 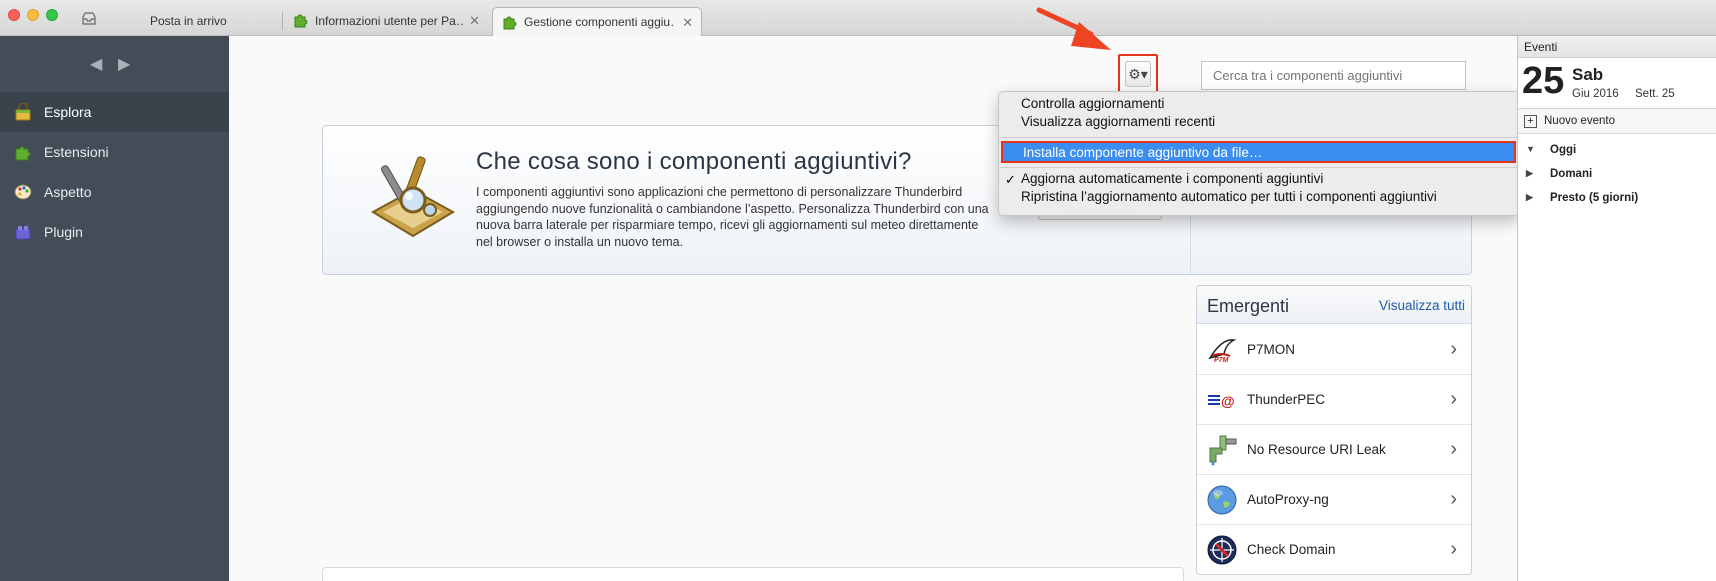 I want to click on plus-icon: +, so click(x=1530, y=121).